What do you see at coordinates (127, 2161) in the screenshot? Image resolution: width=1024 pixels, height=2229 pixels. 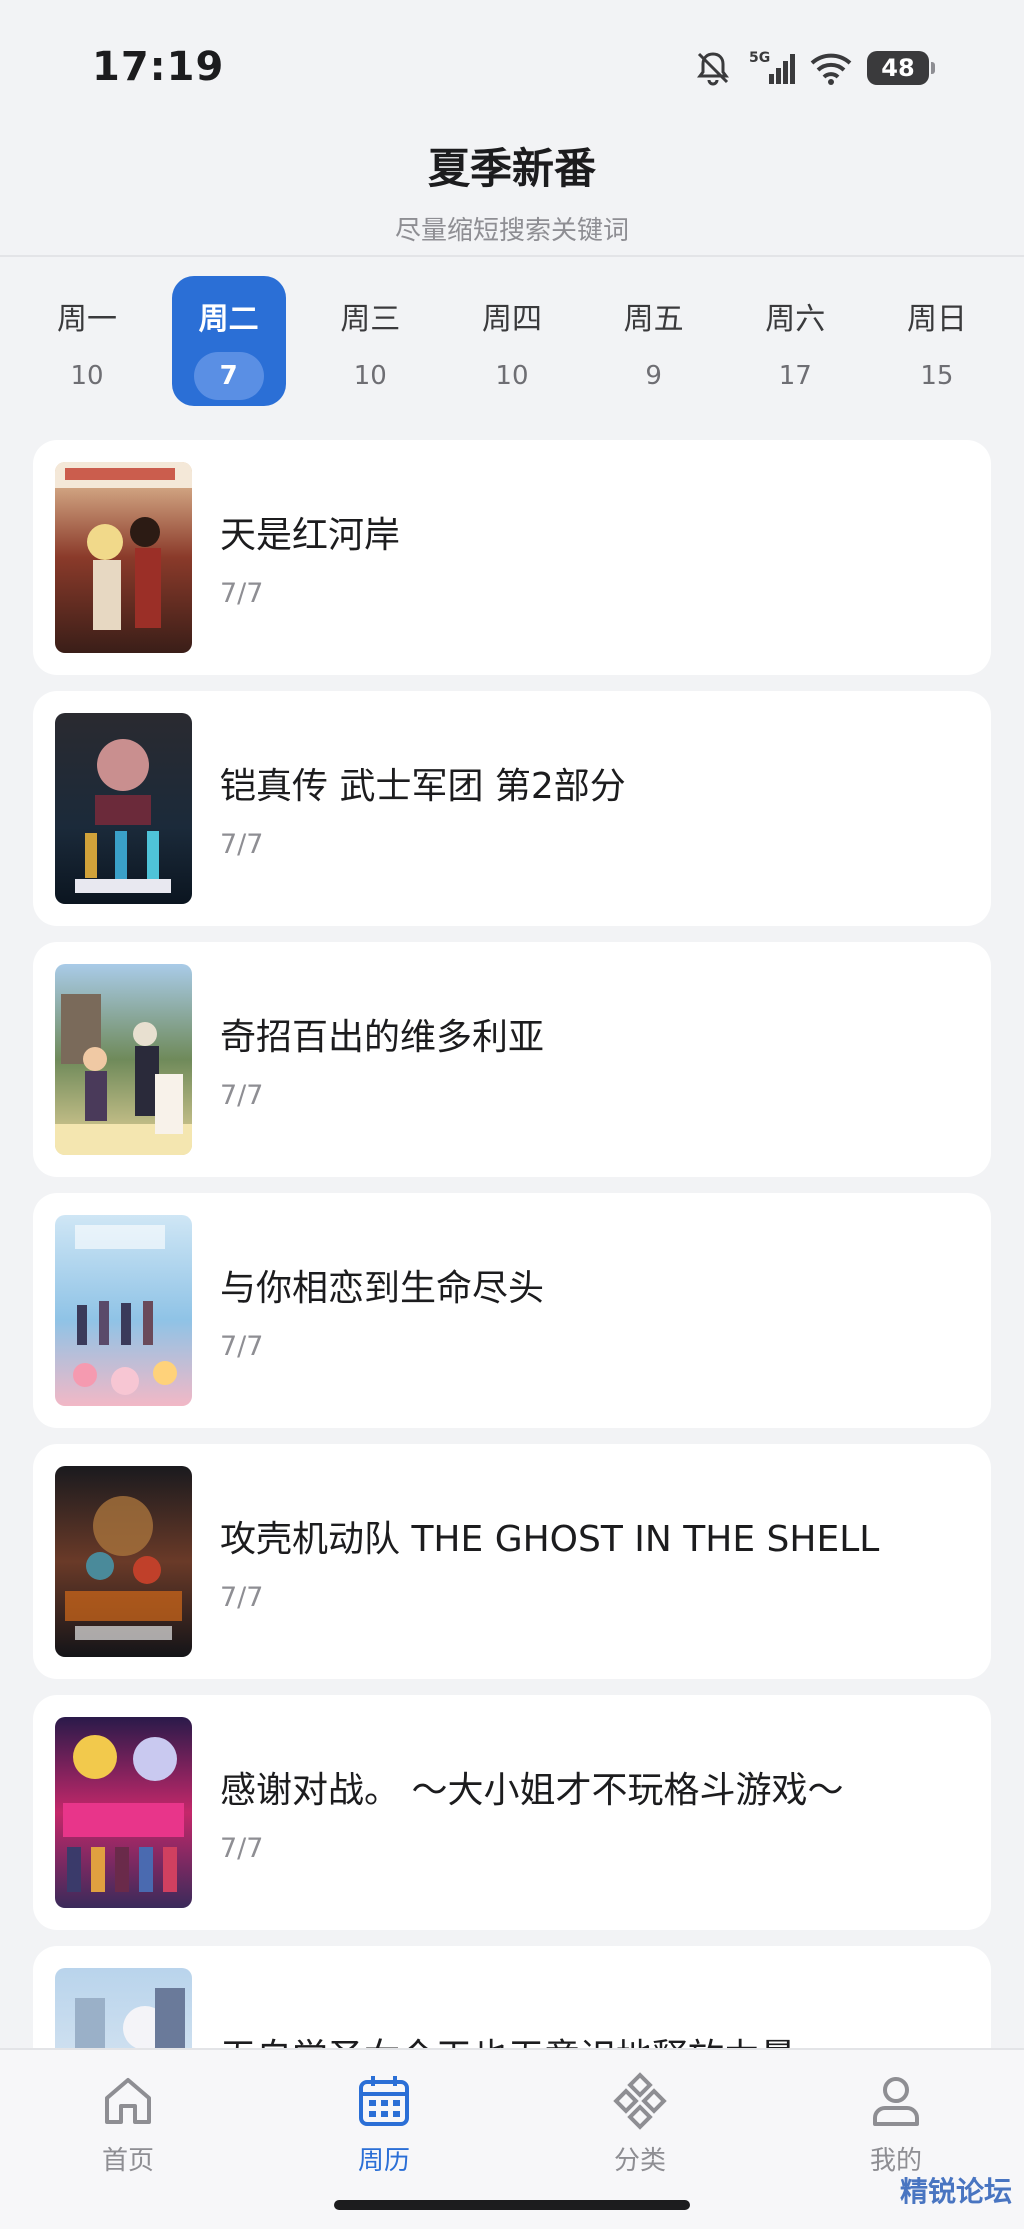 I see `nav-label: 首页` at bounding box center [127, 2161].